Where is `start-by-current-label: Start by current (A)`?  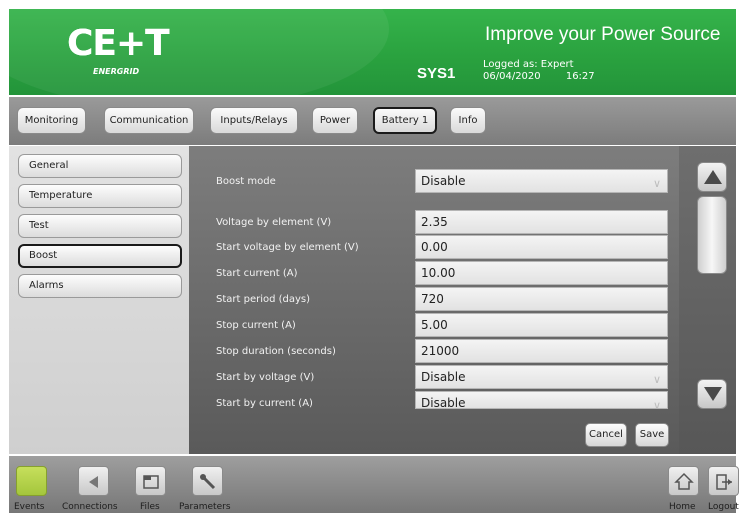 start-by-current-label: Start by current (A) is located at coordinates (264, 403).